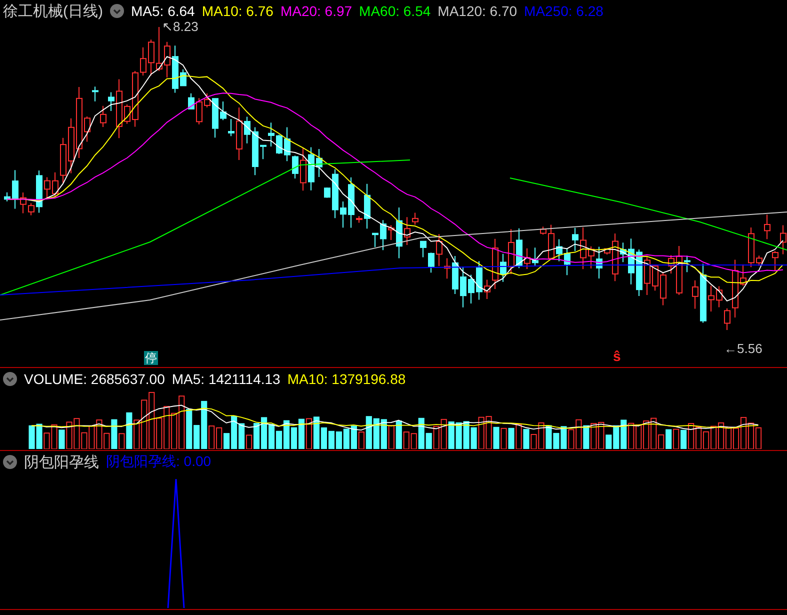 This screenshot has height=615, width=787. What do you see at coordinates (478, 11) in the screenshot?
I see `indicator-value: MA120: 6.70` at bounding box center [478, 11].